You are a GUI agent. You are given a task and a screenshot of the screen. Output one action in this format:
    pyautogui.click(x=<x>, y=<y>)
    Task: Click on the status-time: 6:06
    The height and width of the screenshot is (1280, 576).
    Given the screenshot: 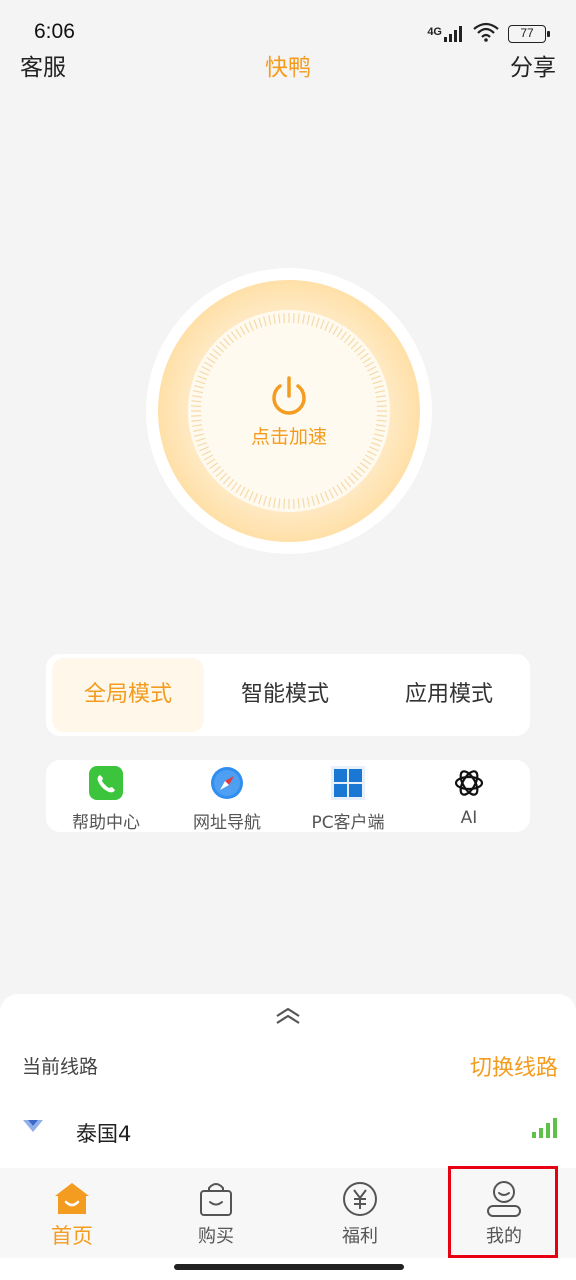 What is the action you would take?
    pyautogui.click(x=54, y=31)
    